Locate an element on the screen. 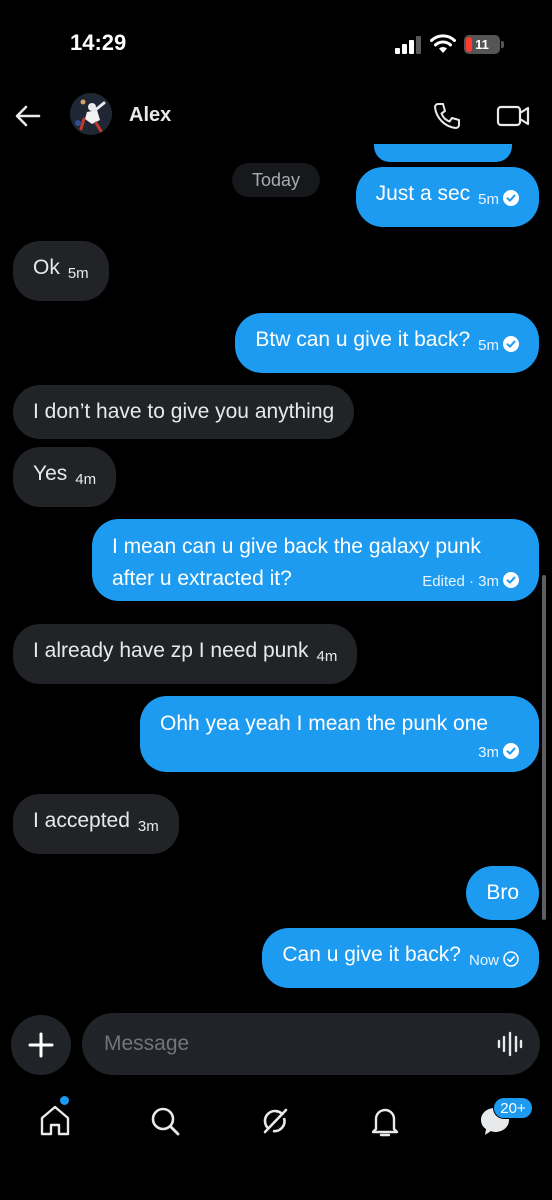 The height and width of the screenshot is (1200, 552). message-outgoing: Btw can u give it back? 5m is located at coordinates (387, 343).